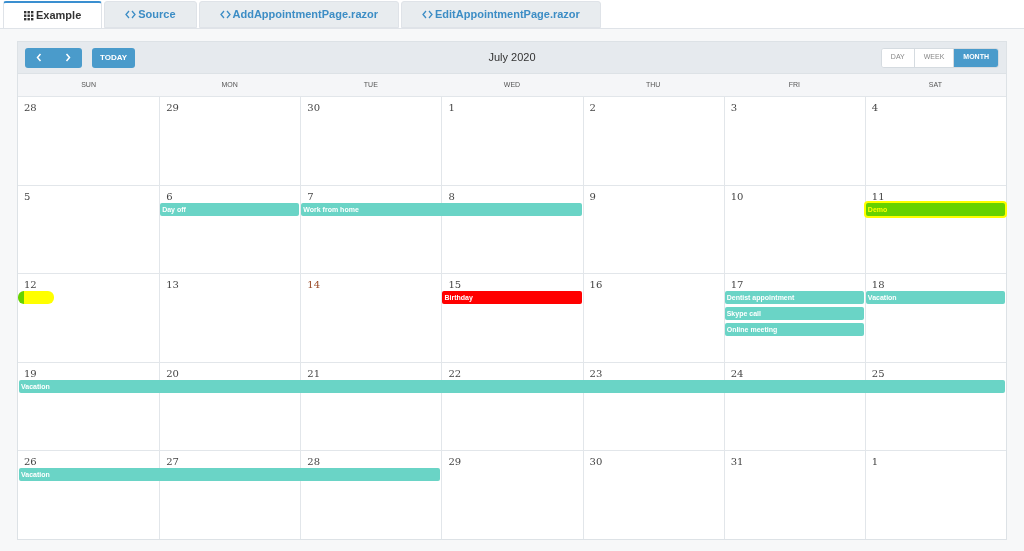  Describe the element at coordinates (592, 107) in the screenshot. I see `day-number: 2` at that location.